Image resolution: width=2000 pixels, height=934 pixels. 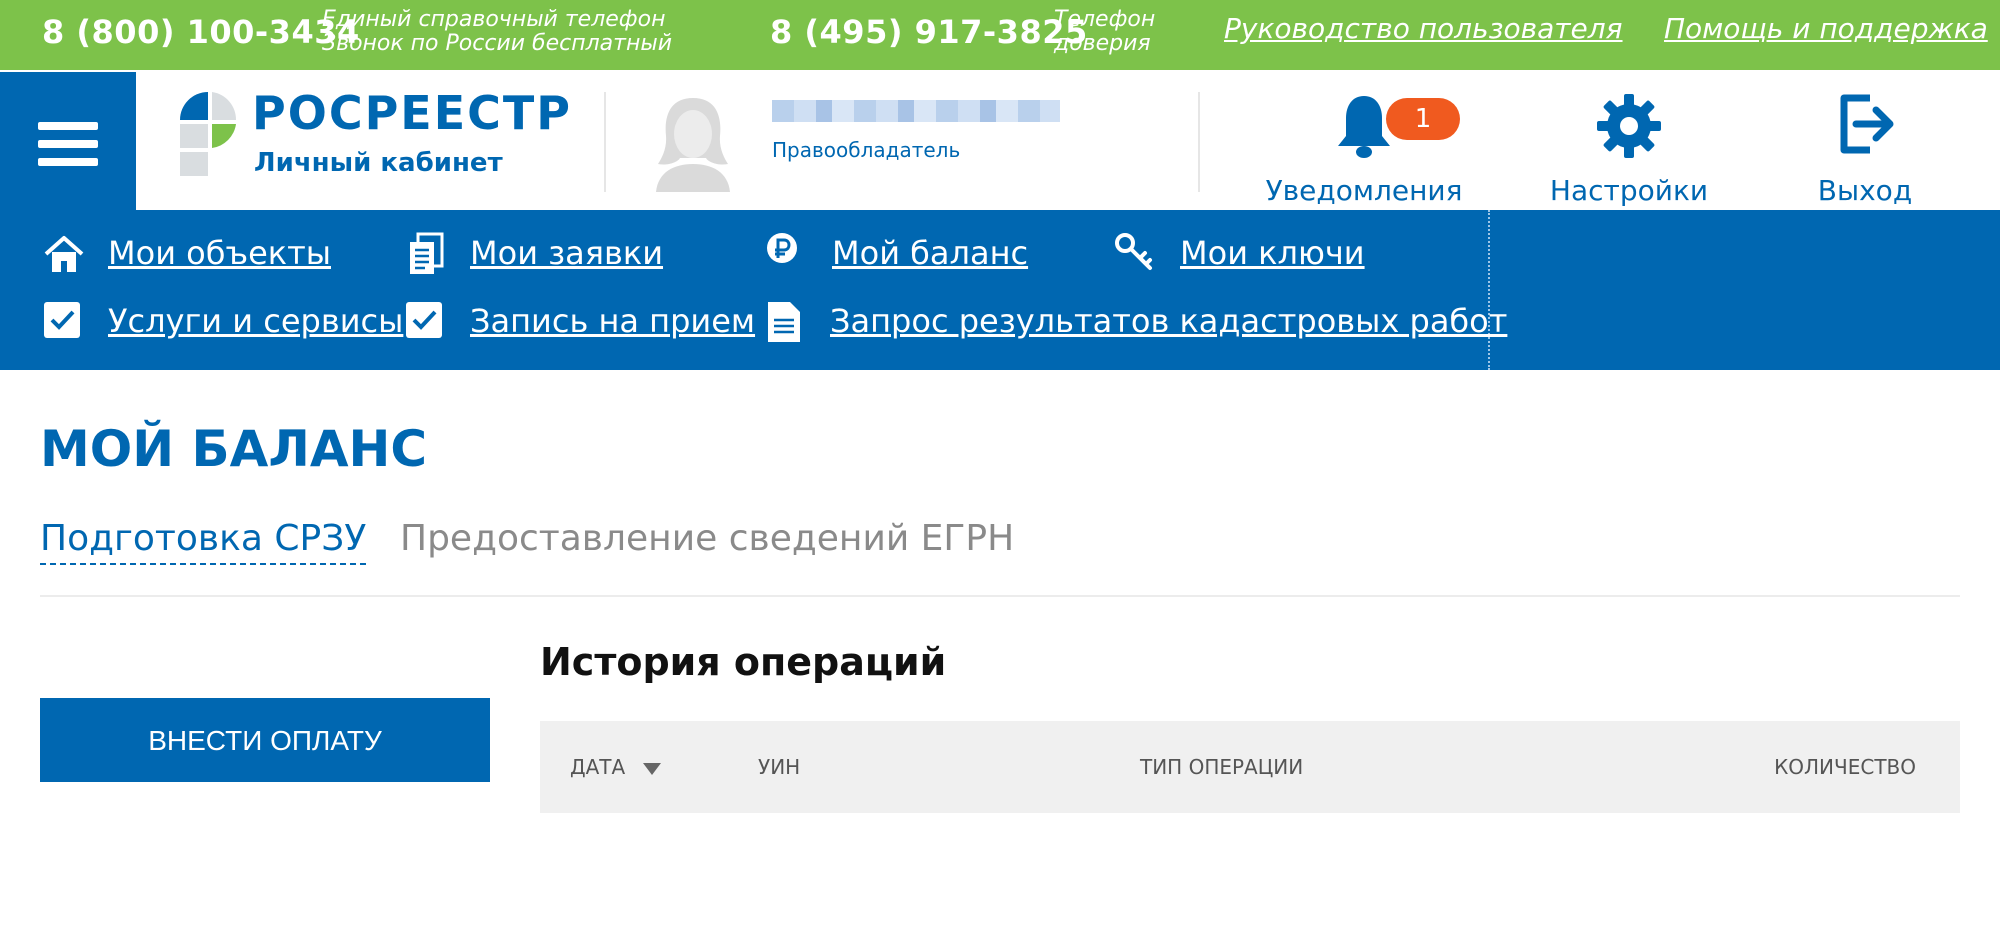 I want to click on nav-label: Запись на прием, so click(x=613, y=321).